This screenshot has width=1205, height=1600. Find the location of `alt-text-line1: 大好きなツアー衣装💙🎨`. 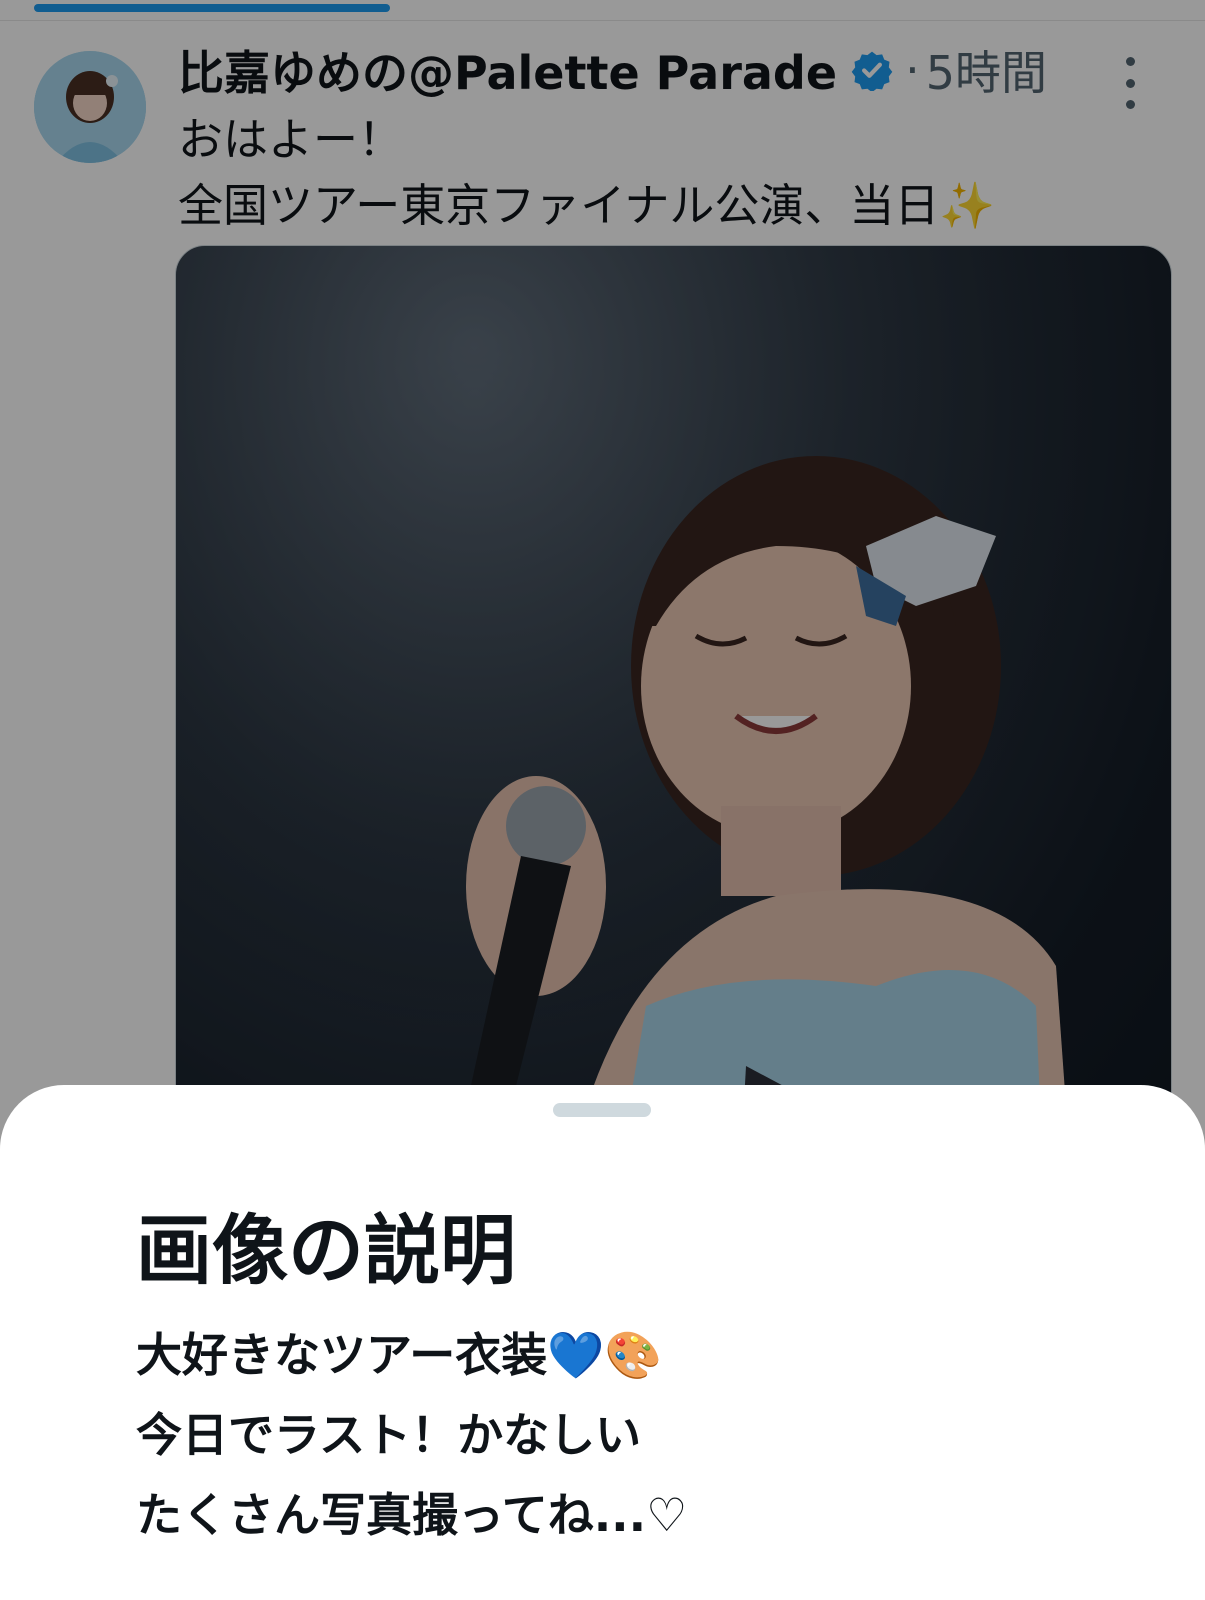

alt-text-line1: 大好きなツアー衣装💙🎨 is located at coordinates (399, 1355).